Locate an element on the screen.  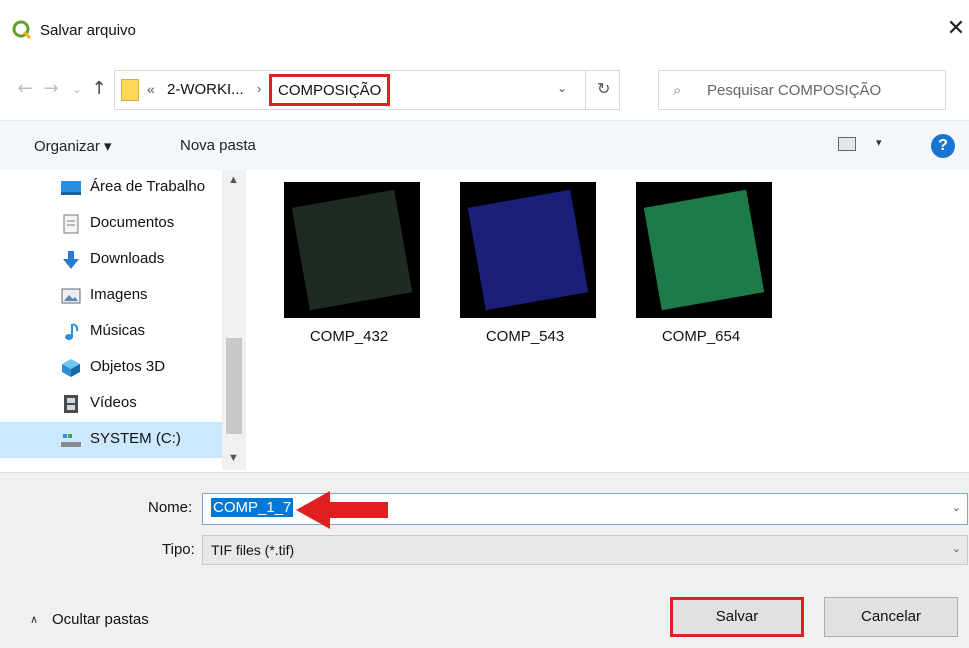
file-name: COMP_543 is located at coordinates (525, 336).